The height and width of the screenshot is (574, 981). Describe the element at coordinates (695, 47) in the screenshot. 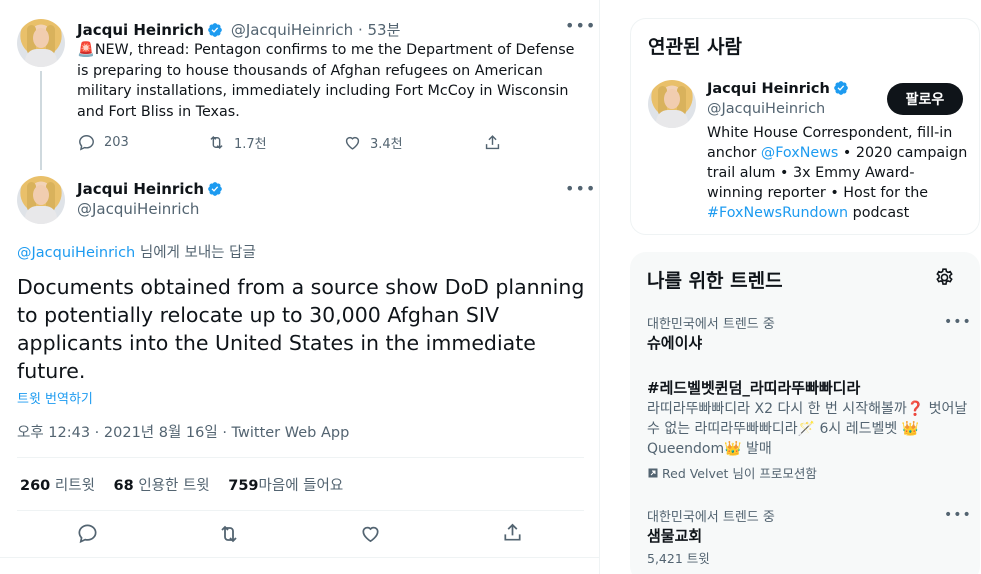

I see `panel-title: 연관된 사람` at that location.